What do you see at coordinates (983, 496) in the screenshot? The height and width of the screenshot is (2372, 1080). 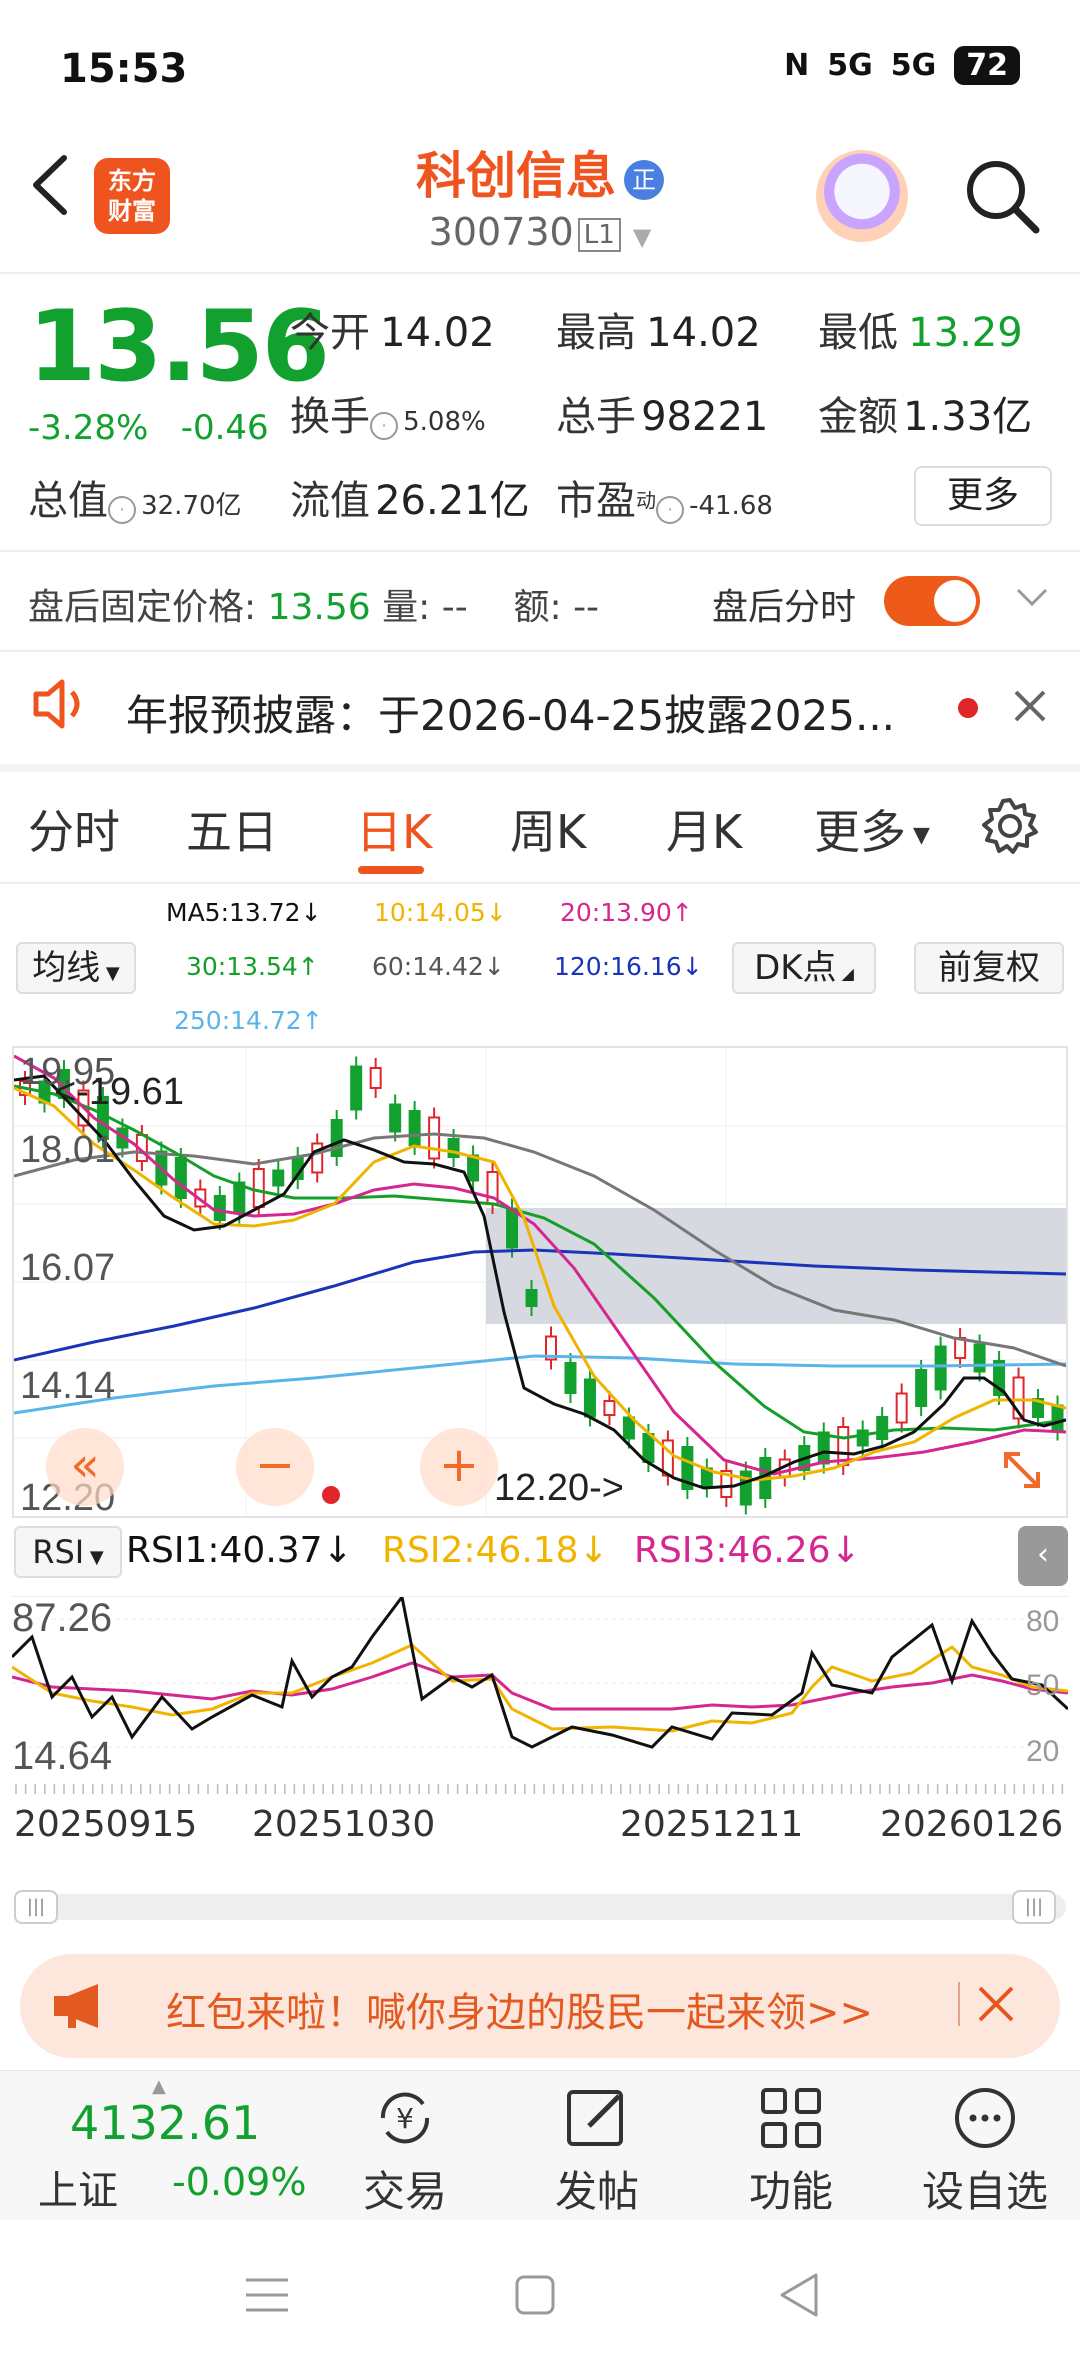 I see `more-button: 更多` at bounding box center [983, 496].